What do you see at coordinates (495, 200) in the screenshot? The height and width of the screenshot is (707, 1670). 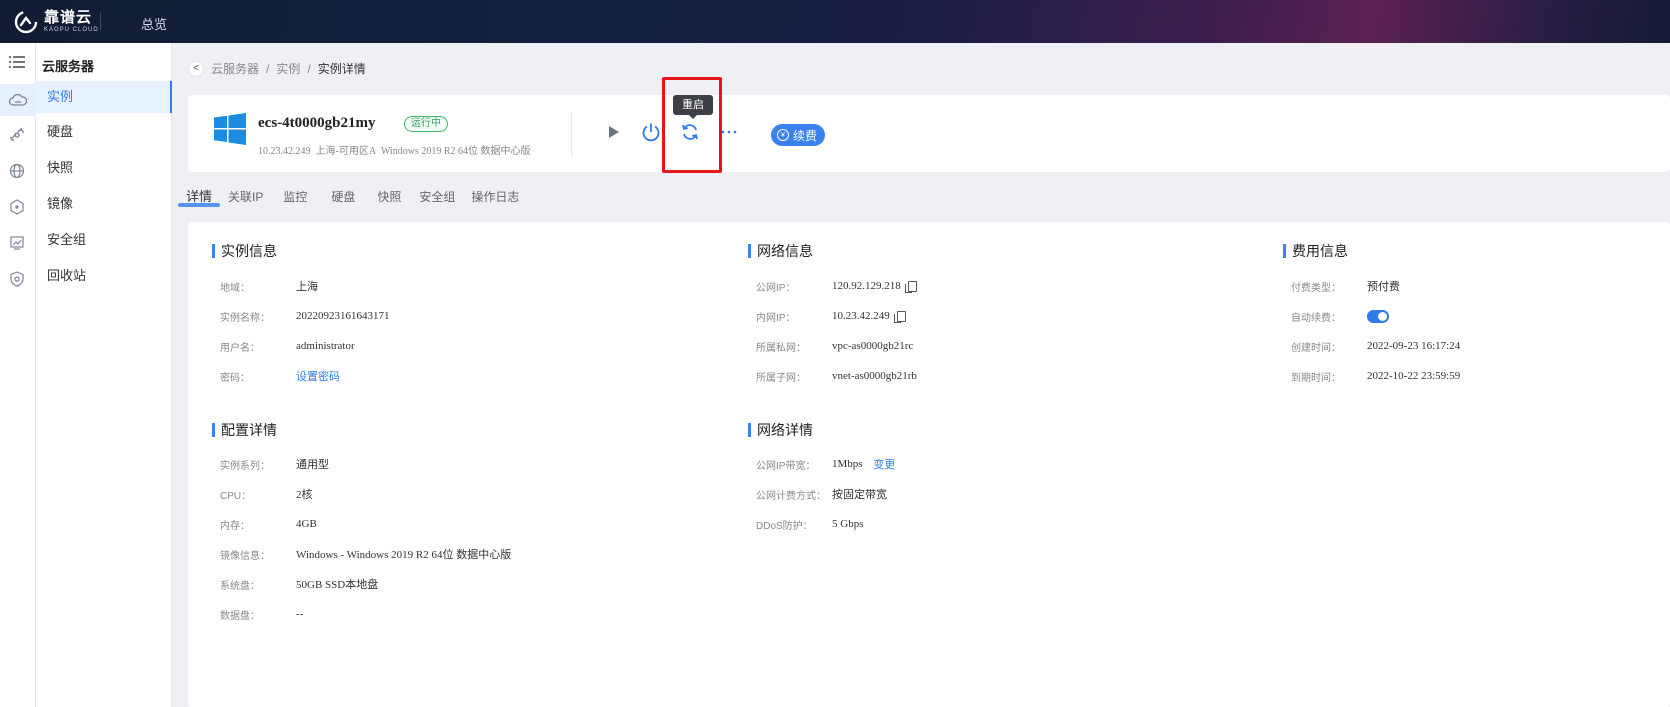 I see `tab-operation-log: 操作日志` at bounding box center [495, 200].